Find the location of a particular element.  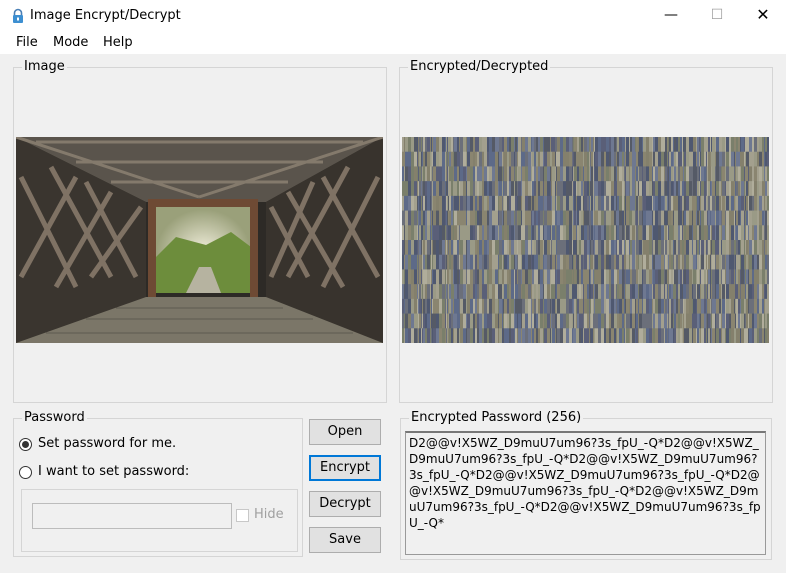

save-button: Save is located at coordinates (345, 540).